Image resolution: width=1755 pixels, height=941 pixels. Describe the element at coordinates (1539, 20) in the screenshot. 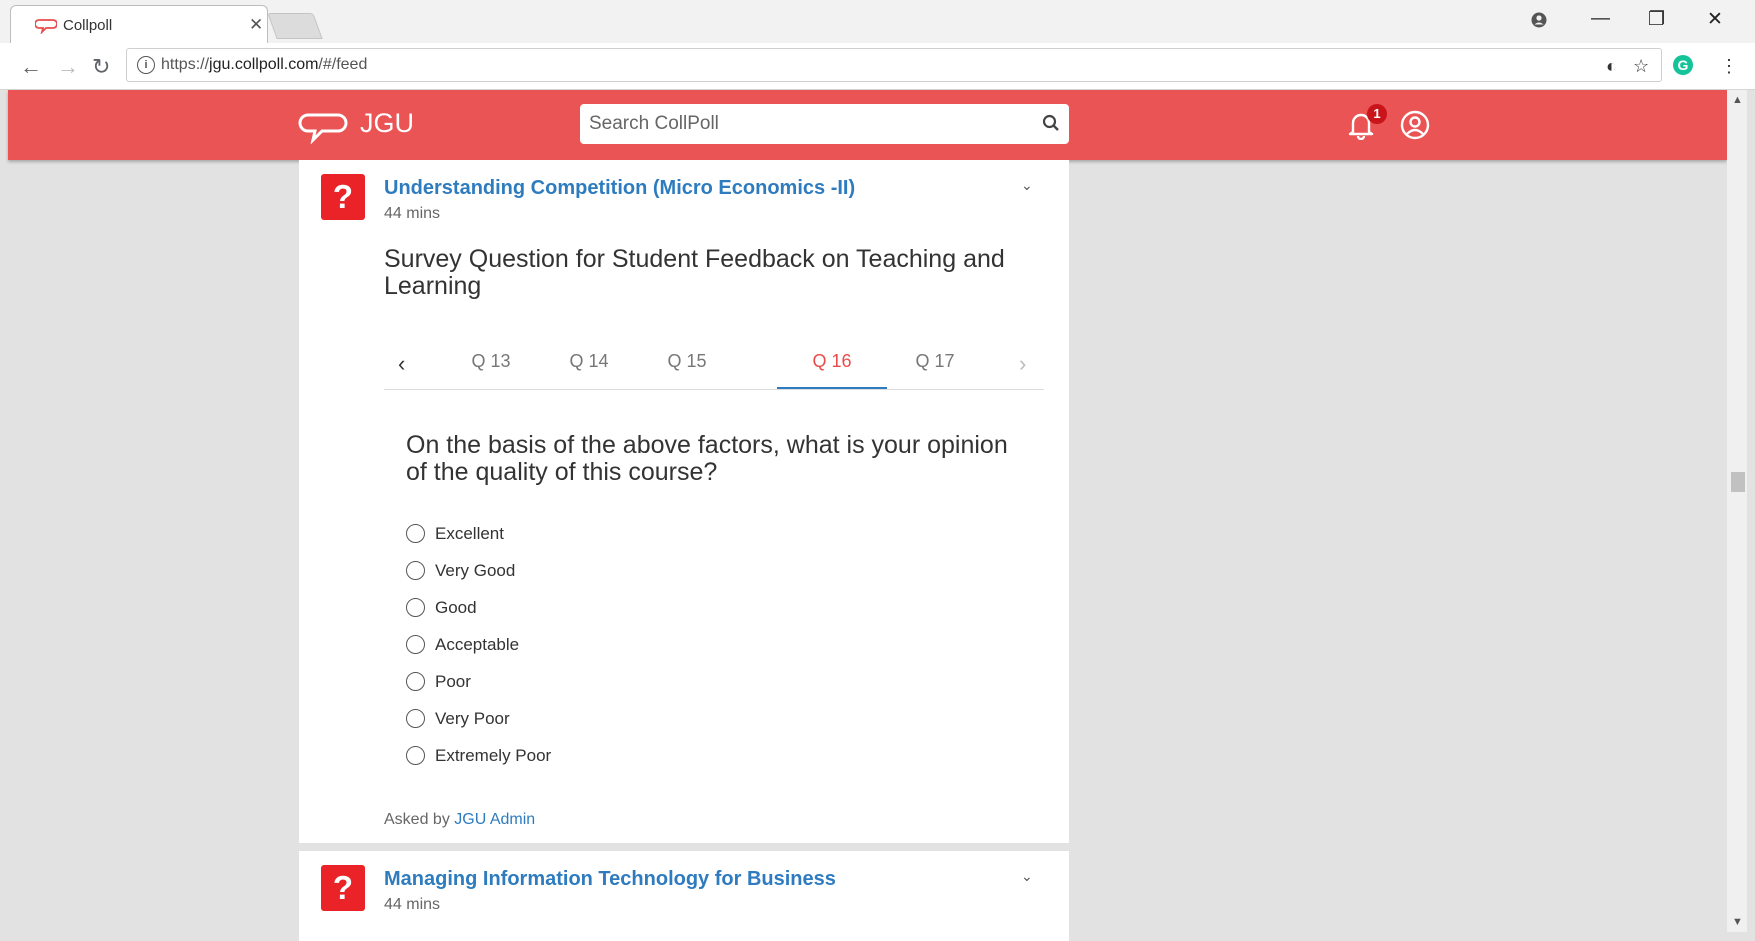

I see `profile-icon` at that location.